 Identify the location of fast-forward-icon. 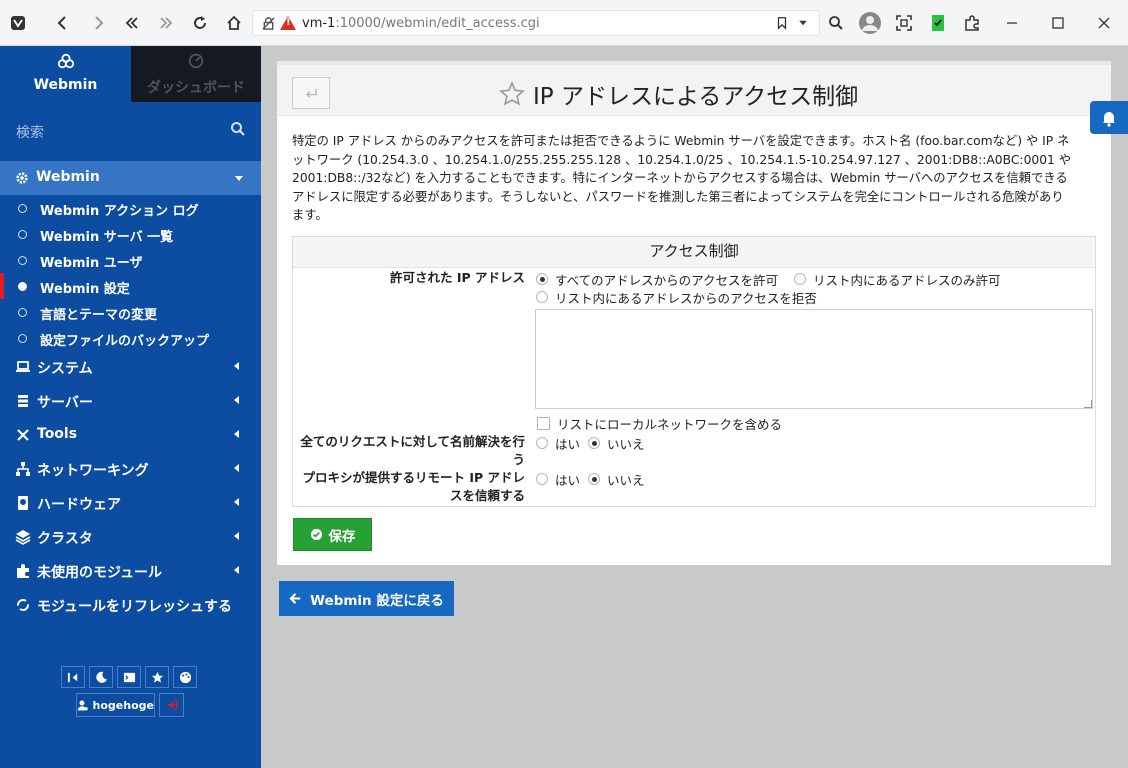
(166, 23).